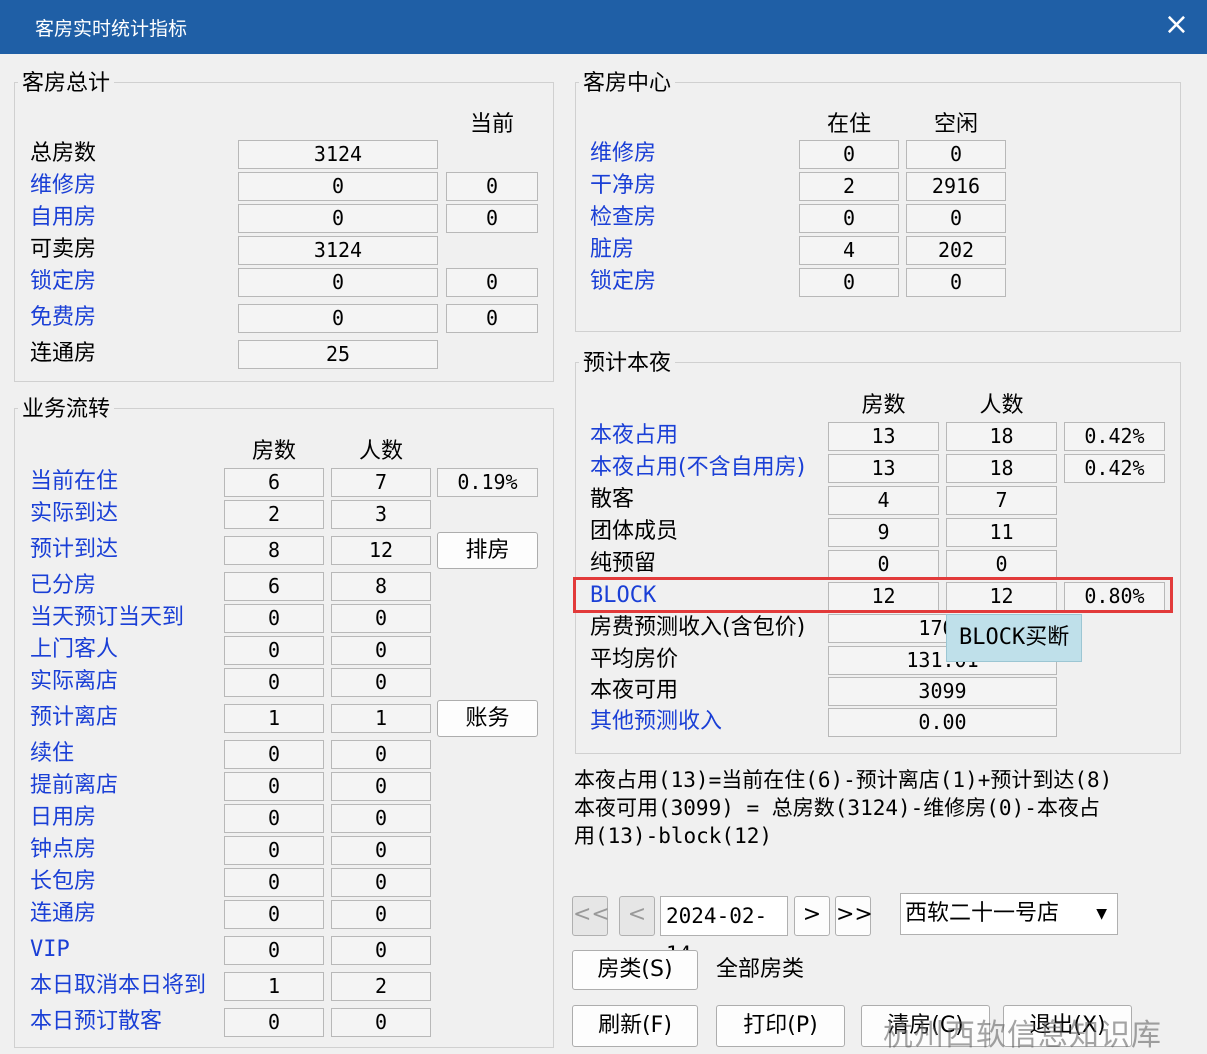  What do you see at coordinates (63, 850) in the screenshot?
I see `flow-row-label: 钟点房` at bounding box center [63, 850].